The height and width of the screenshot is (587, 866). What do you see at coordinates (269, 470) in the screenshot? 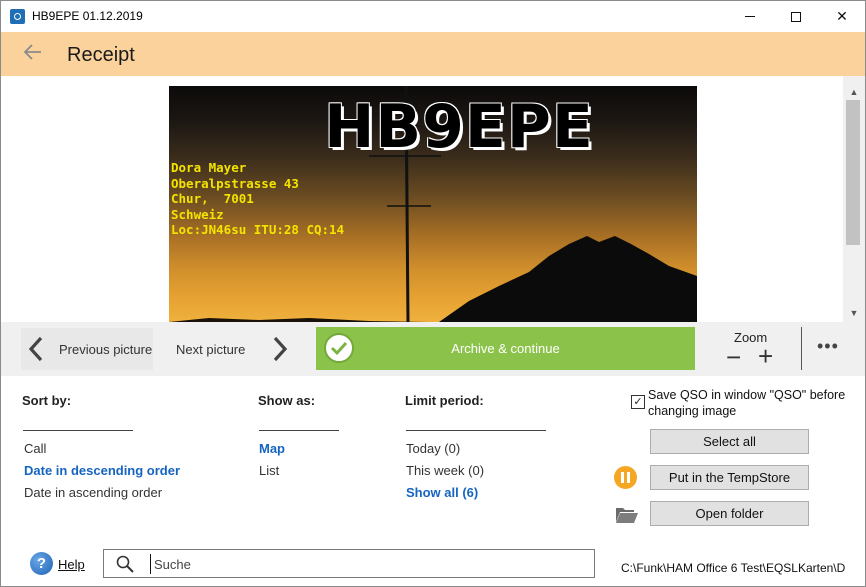
I see `show-as-option-list: List` at bounding box center [269, 470].